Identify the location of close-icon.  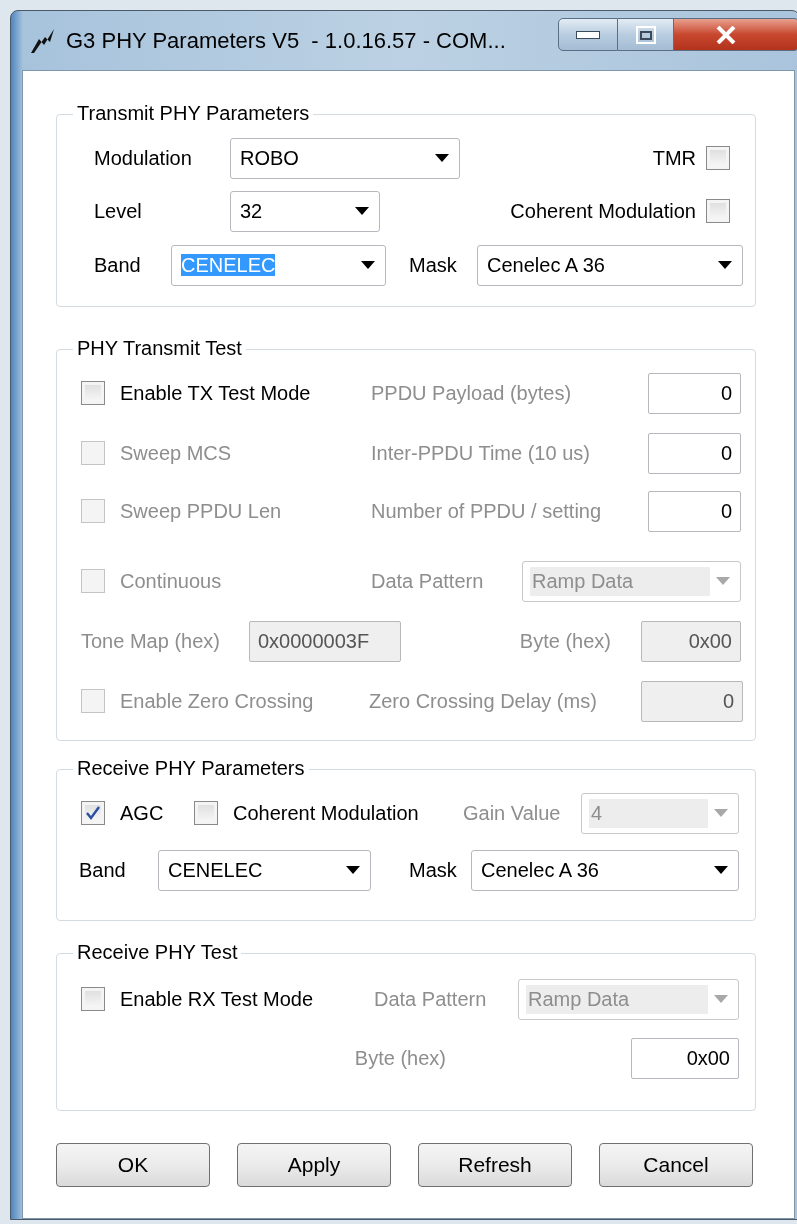
(726, 34).